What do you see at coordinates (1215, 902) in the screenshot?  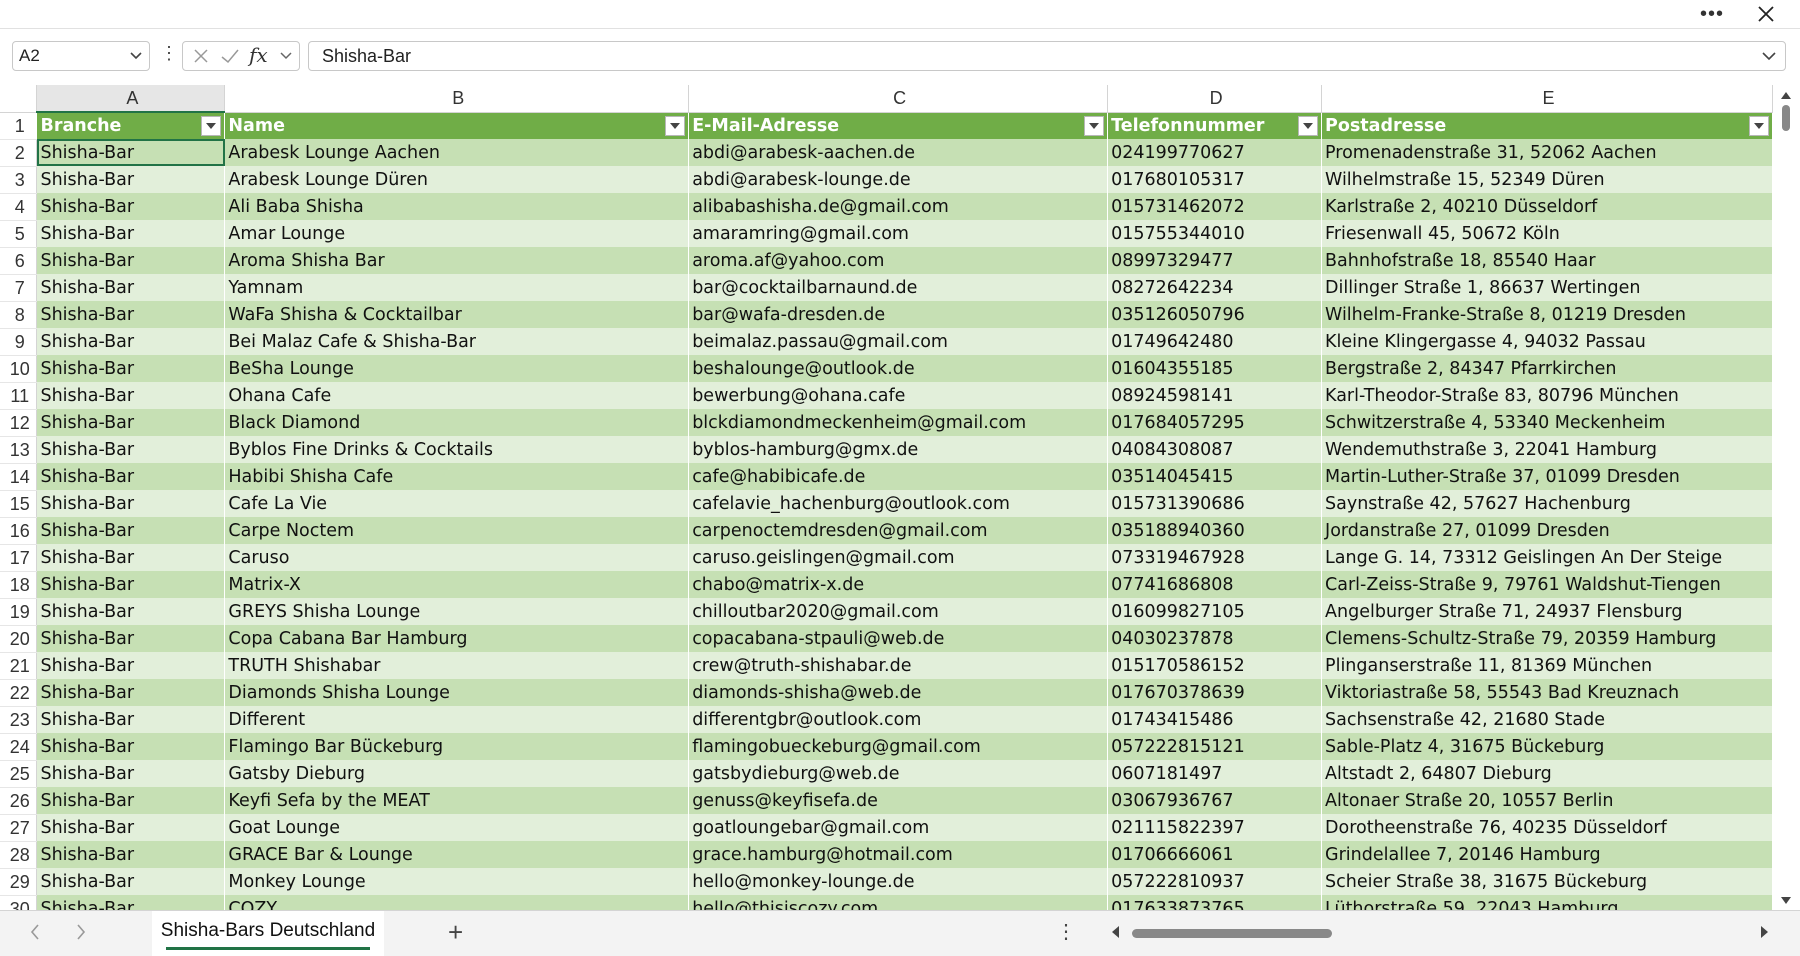 I see `table-cell: 017633873765` at bounding box center [1215, 902].